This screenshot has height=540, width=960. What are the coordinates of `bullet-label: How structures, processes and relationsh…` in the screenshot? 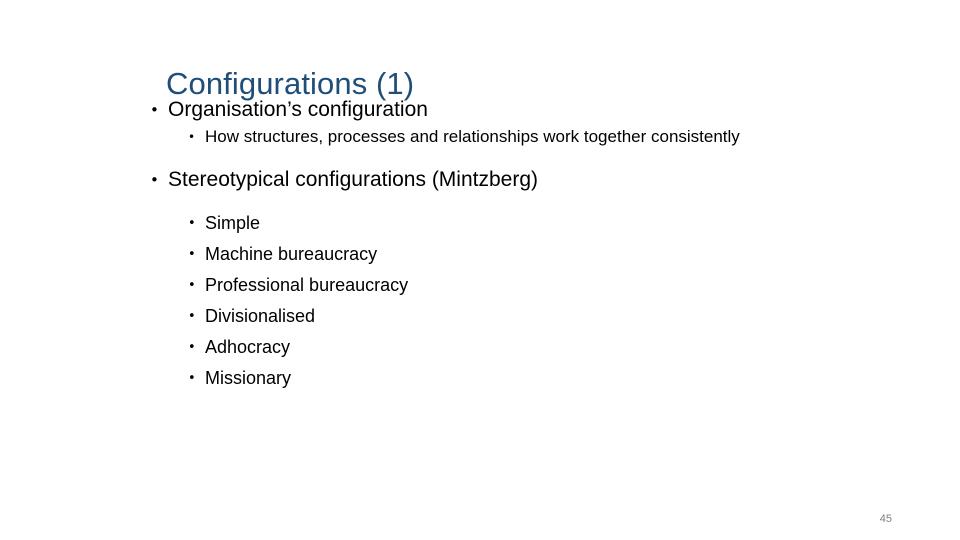 It's located at (472, 136).